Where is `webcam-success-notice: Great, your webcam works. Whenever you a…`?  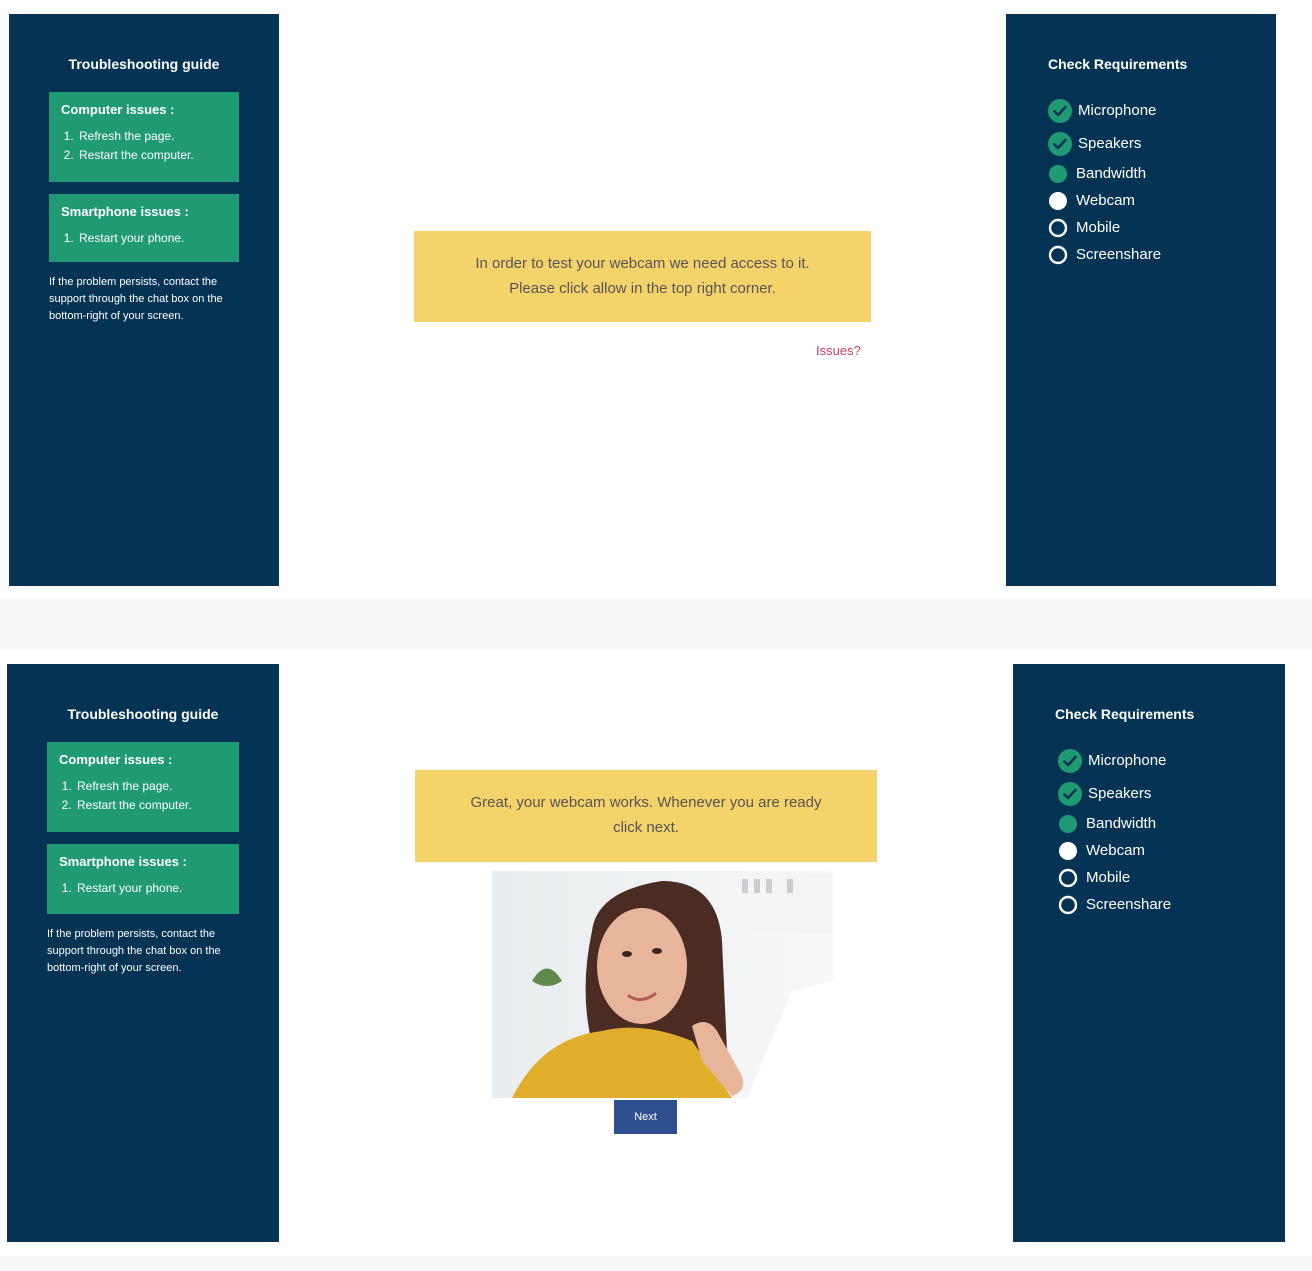 webcam-success-notice: Great, your webcam works. Whenever you a… is located at coordinates (646, 816).